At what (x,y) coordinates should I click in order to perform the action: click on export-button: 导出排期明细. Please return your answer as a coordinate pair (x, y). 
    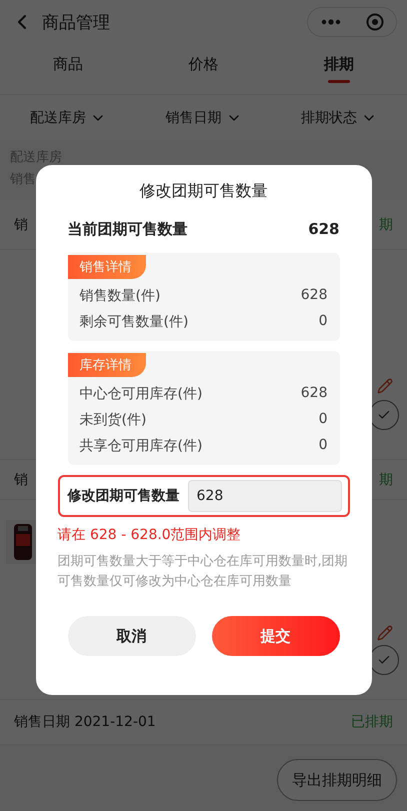
    Looking at the image, I should click on (337, 780).